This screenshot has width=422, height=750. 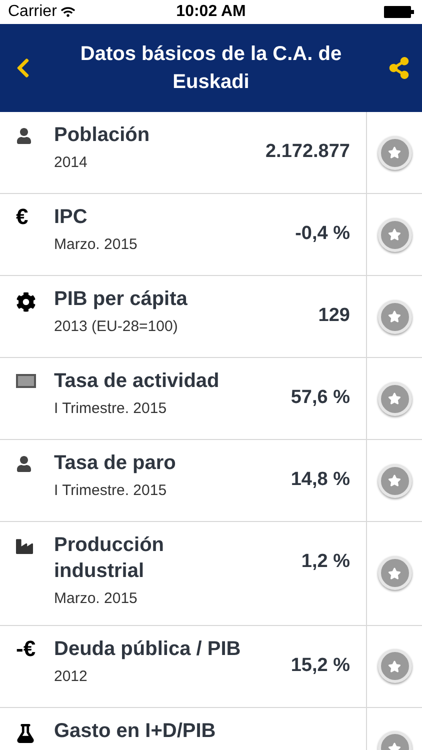 What do you see at coordinates (211, 667) in the screenshot?
I see `list-row: -€ Deuda pública / PIB 2012 15,2 %` at bounding box center [211, 667].